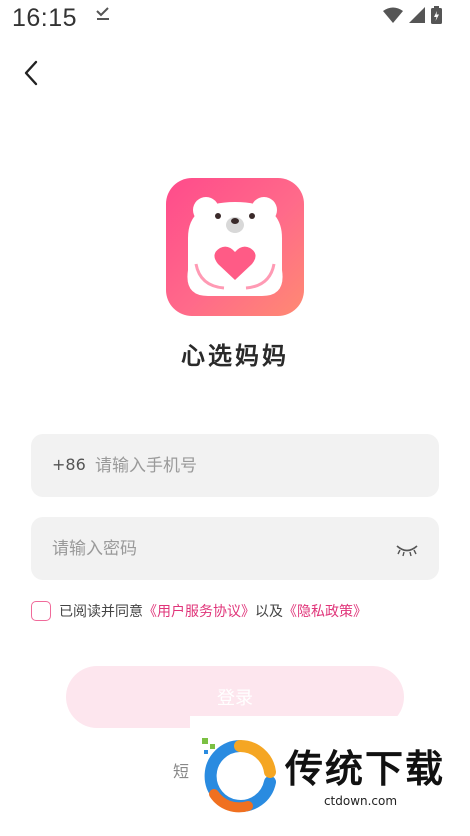 This screenshot has height=836, width=470. What do you see at coordinates (325, 611) in the screenshot?
I see `privacy-policy-link: 《隐私政策》` at bounding box center [325, 611].